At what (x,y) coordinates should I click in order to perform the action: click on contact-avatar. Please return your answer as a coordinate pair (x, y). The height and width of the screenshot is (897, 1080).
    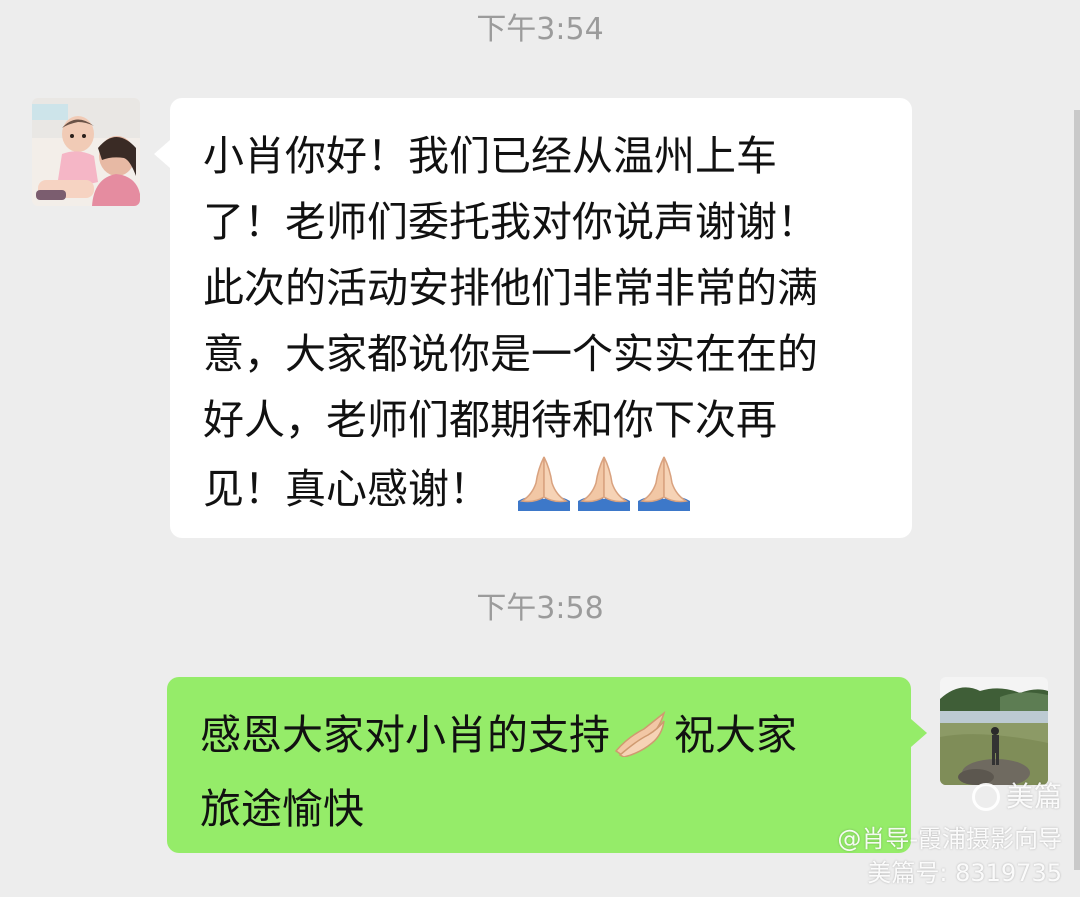
    Looking at the image, I should click on (86, 152).